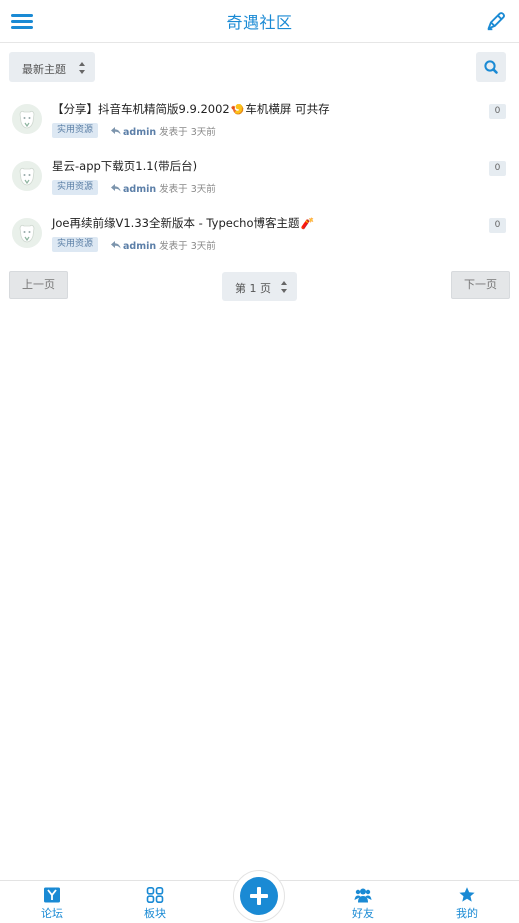  I want to click on shrimp-emoji-icon: 🍤, so click(237, 109).